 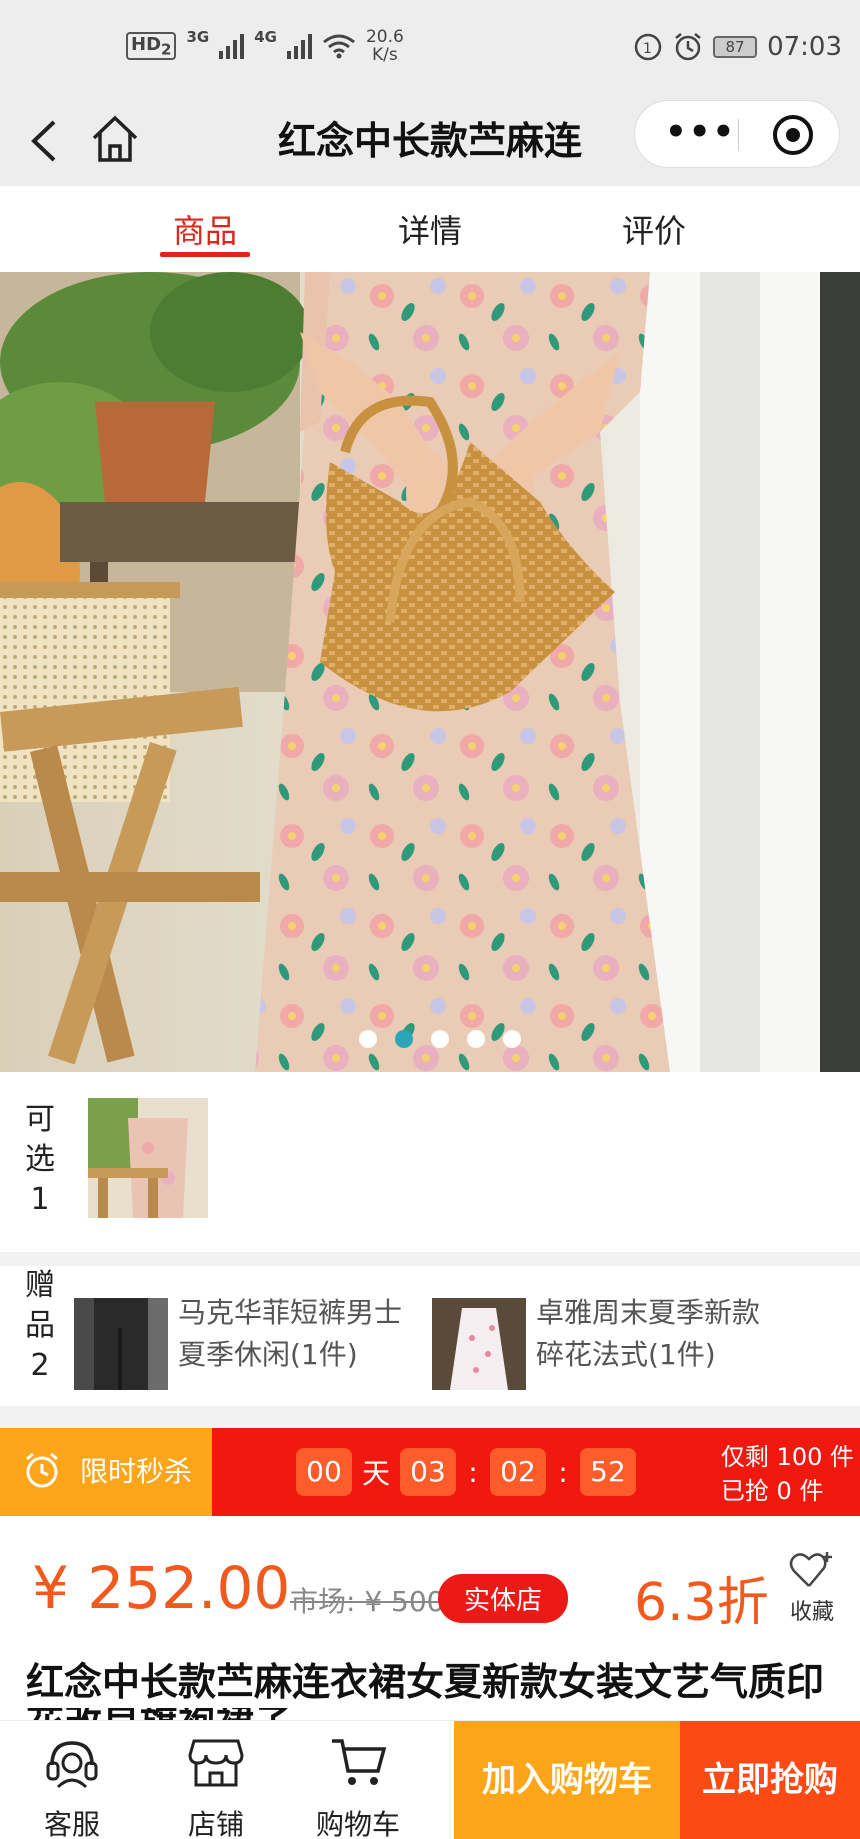 What do you see at coordinates (226, 1714) in the screenshot?
I see `product-title-line-2: 花改良旗袍裙子` at bounding box center [226, 1714].